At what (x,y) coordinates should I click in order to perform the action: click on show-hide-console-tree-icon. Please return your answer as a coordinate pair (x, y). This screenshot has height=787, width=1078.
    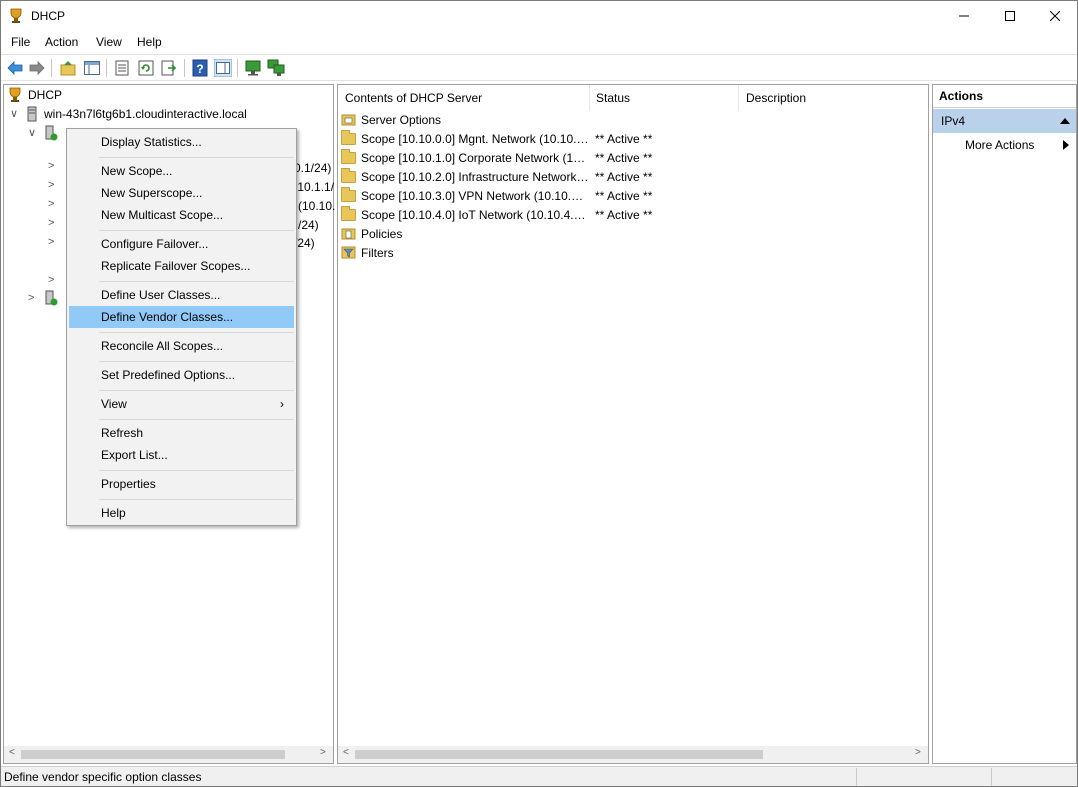
    Looking at the image, I should click on (92, 68).